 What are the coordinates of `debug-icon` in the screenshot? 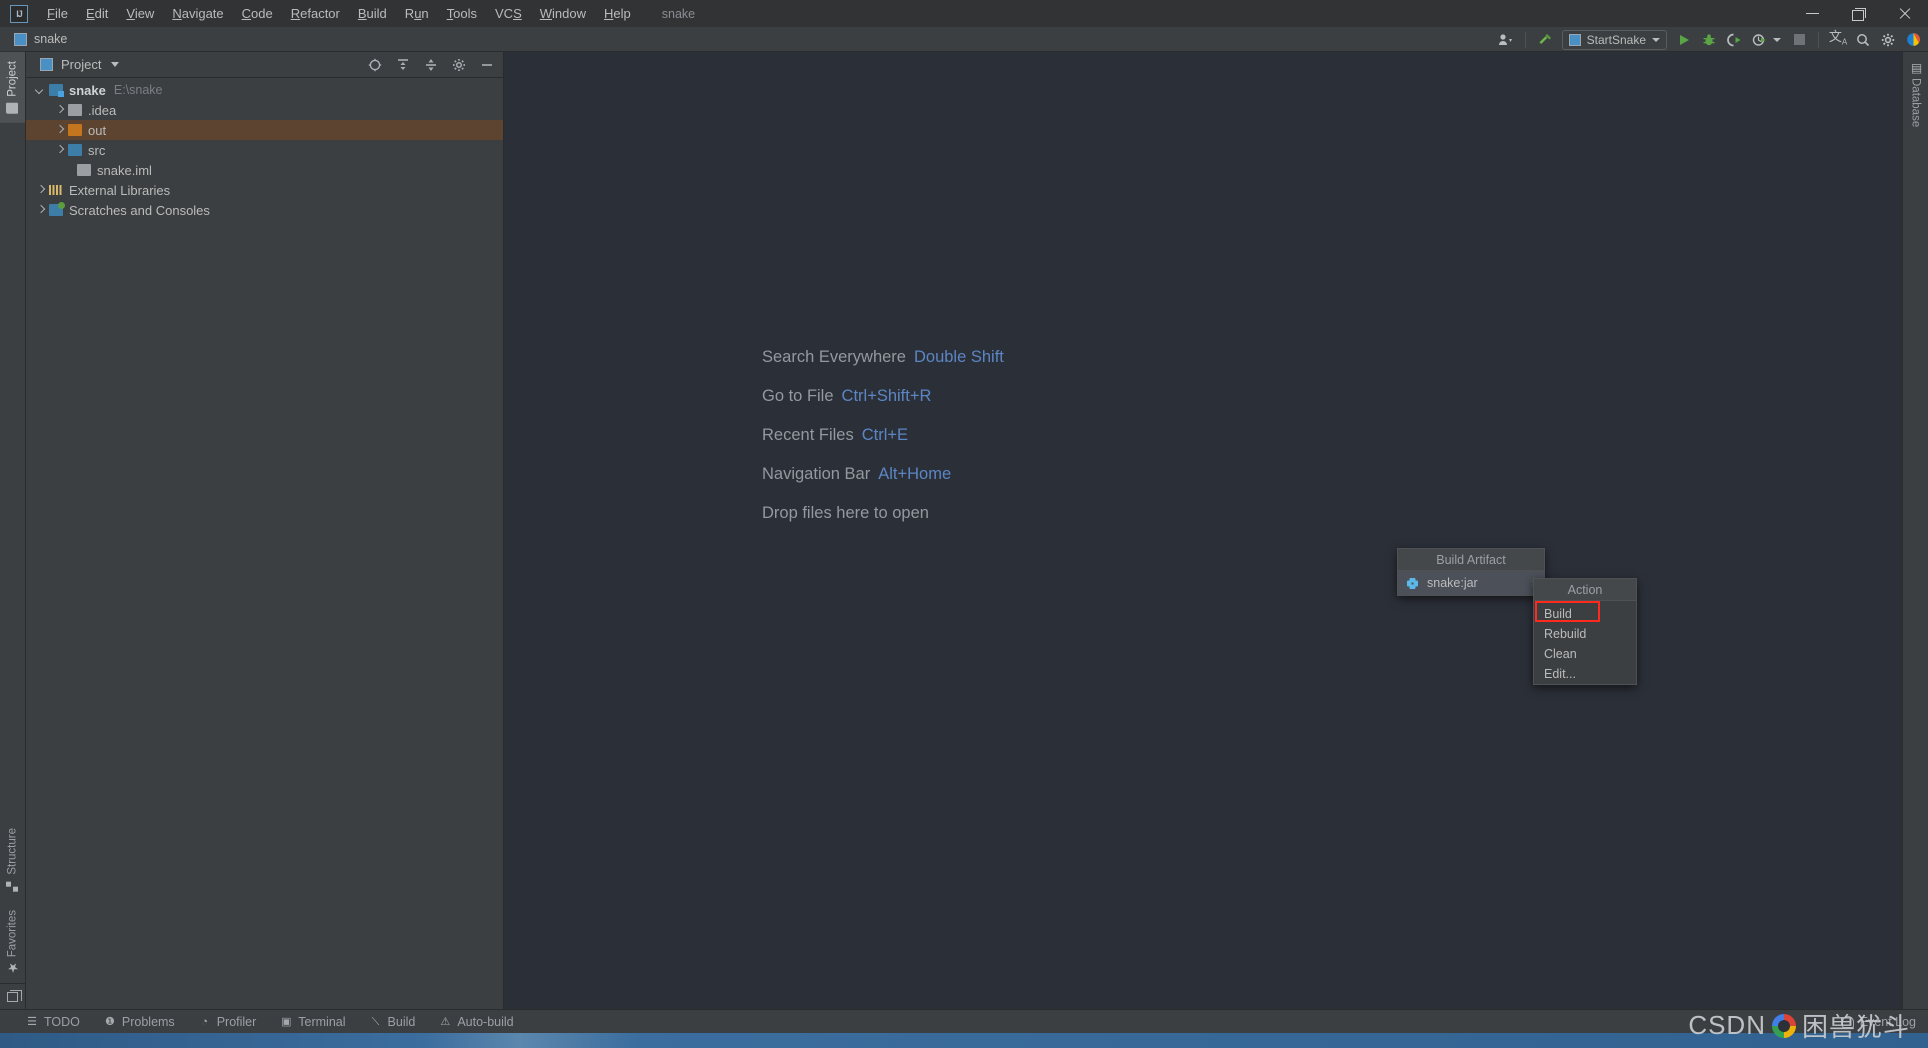 It's located at (1709, 39).